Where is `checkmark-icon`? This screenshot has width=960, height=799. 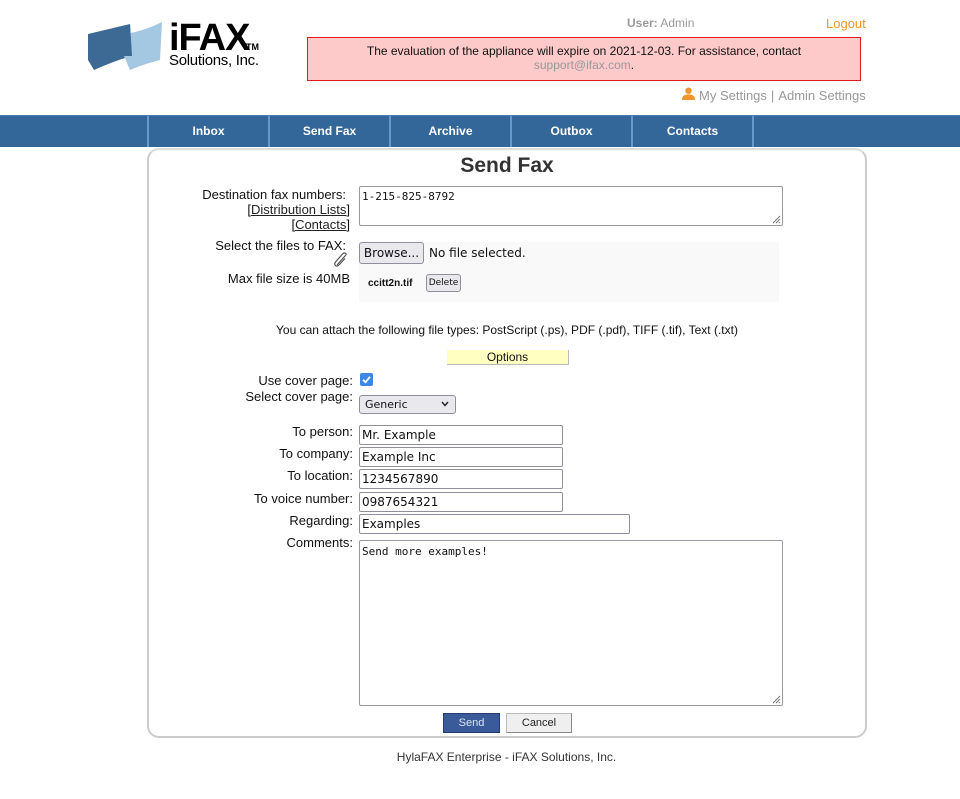
checkmark-icon is located at coordinates (366, 380).